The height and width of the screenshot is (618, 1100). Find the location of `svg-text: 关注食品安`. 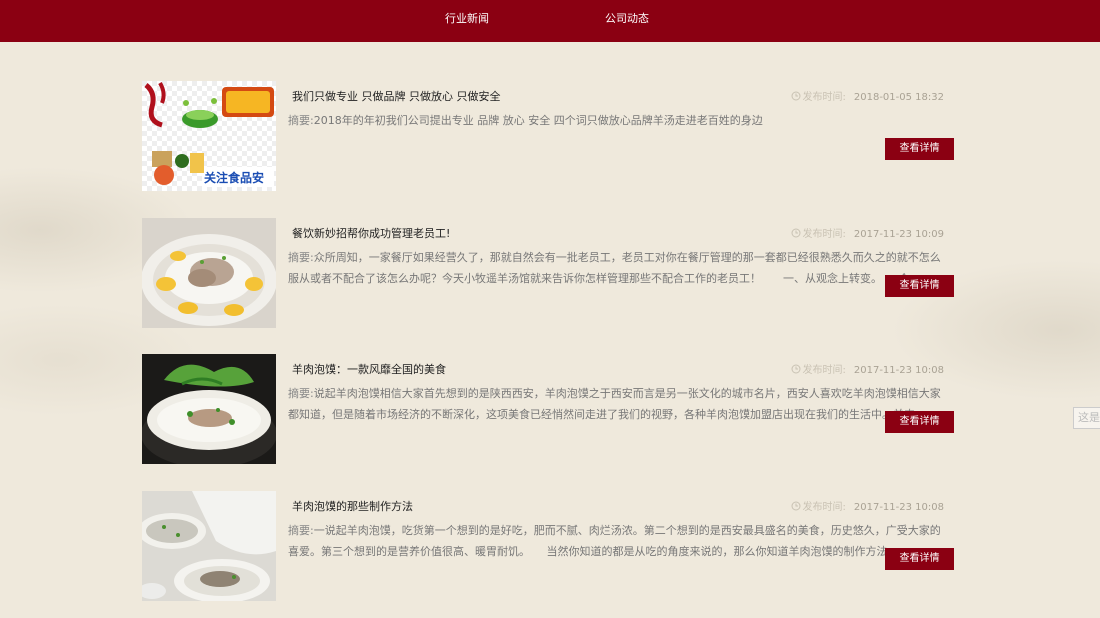

svg-text: 关注食品安 is located at coordinates (234, 177).